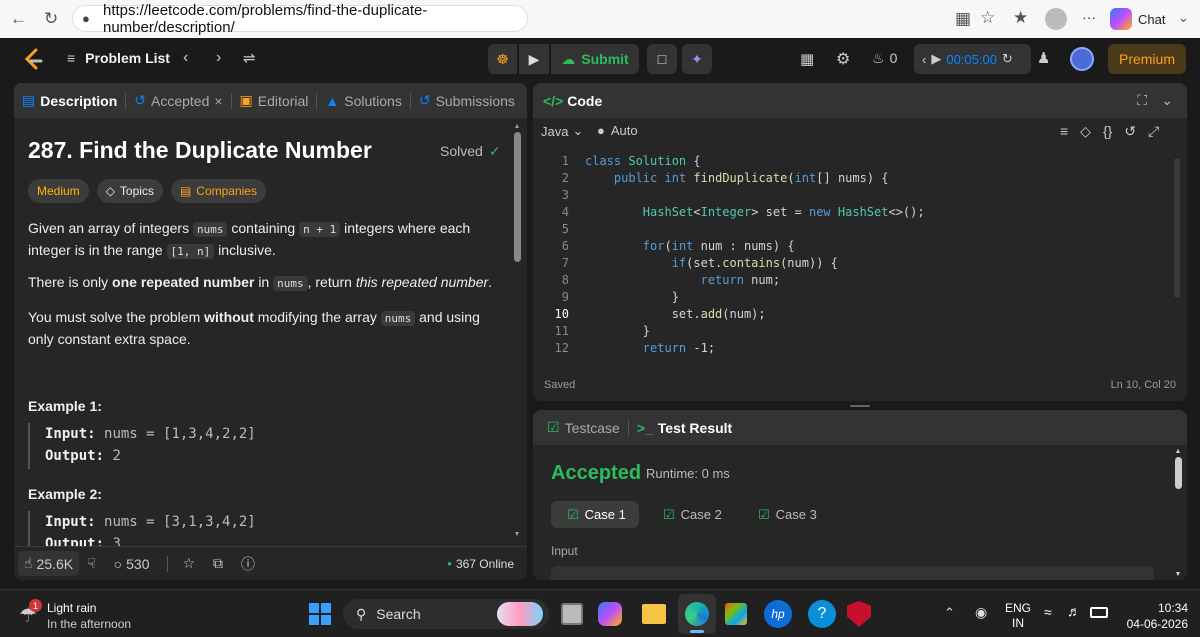 This screenshot has height=637, width=1200. Describe the element at coordinates (18, 18) in the screenshot. I see `back-icon: ←` at that location.